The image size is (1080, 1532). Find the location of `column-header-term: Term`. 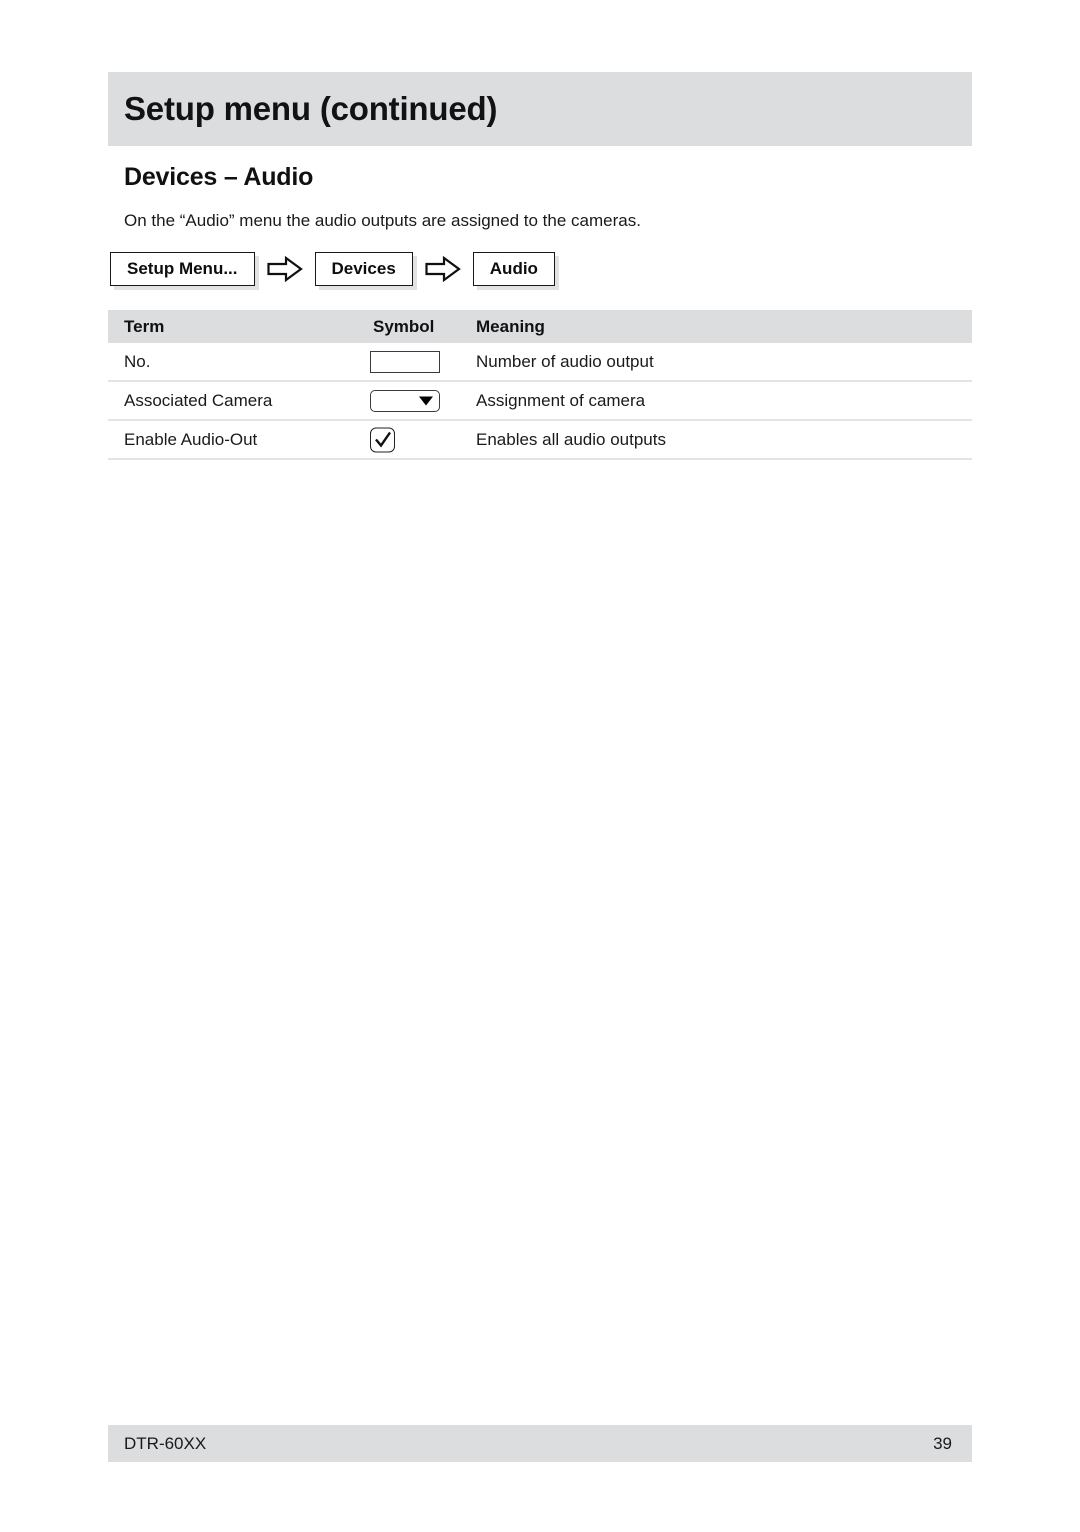

column-header-term: Term is located at coordinates (144, 326).